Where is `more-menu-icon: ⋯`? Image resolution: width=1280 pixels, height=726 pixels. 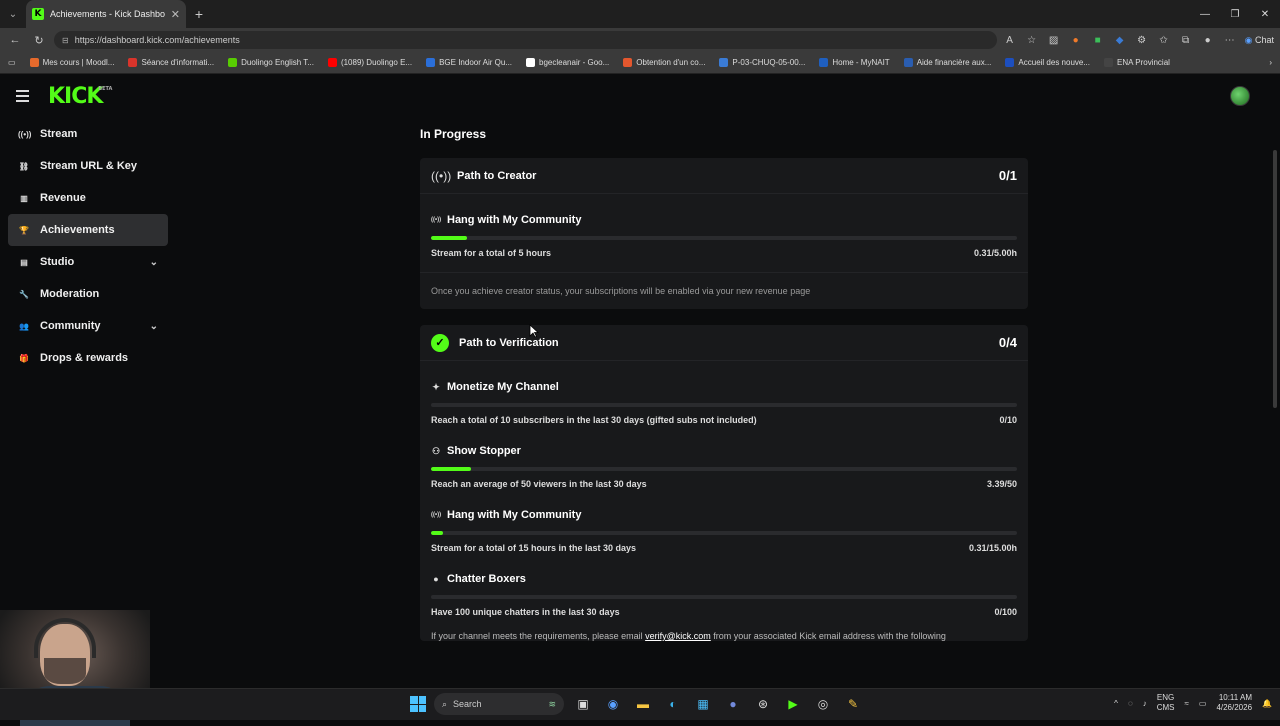 more-menu-icon: ⋯ is located at coordinates (1230, 40).